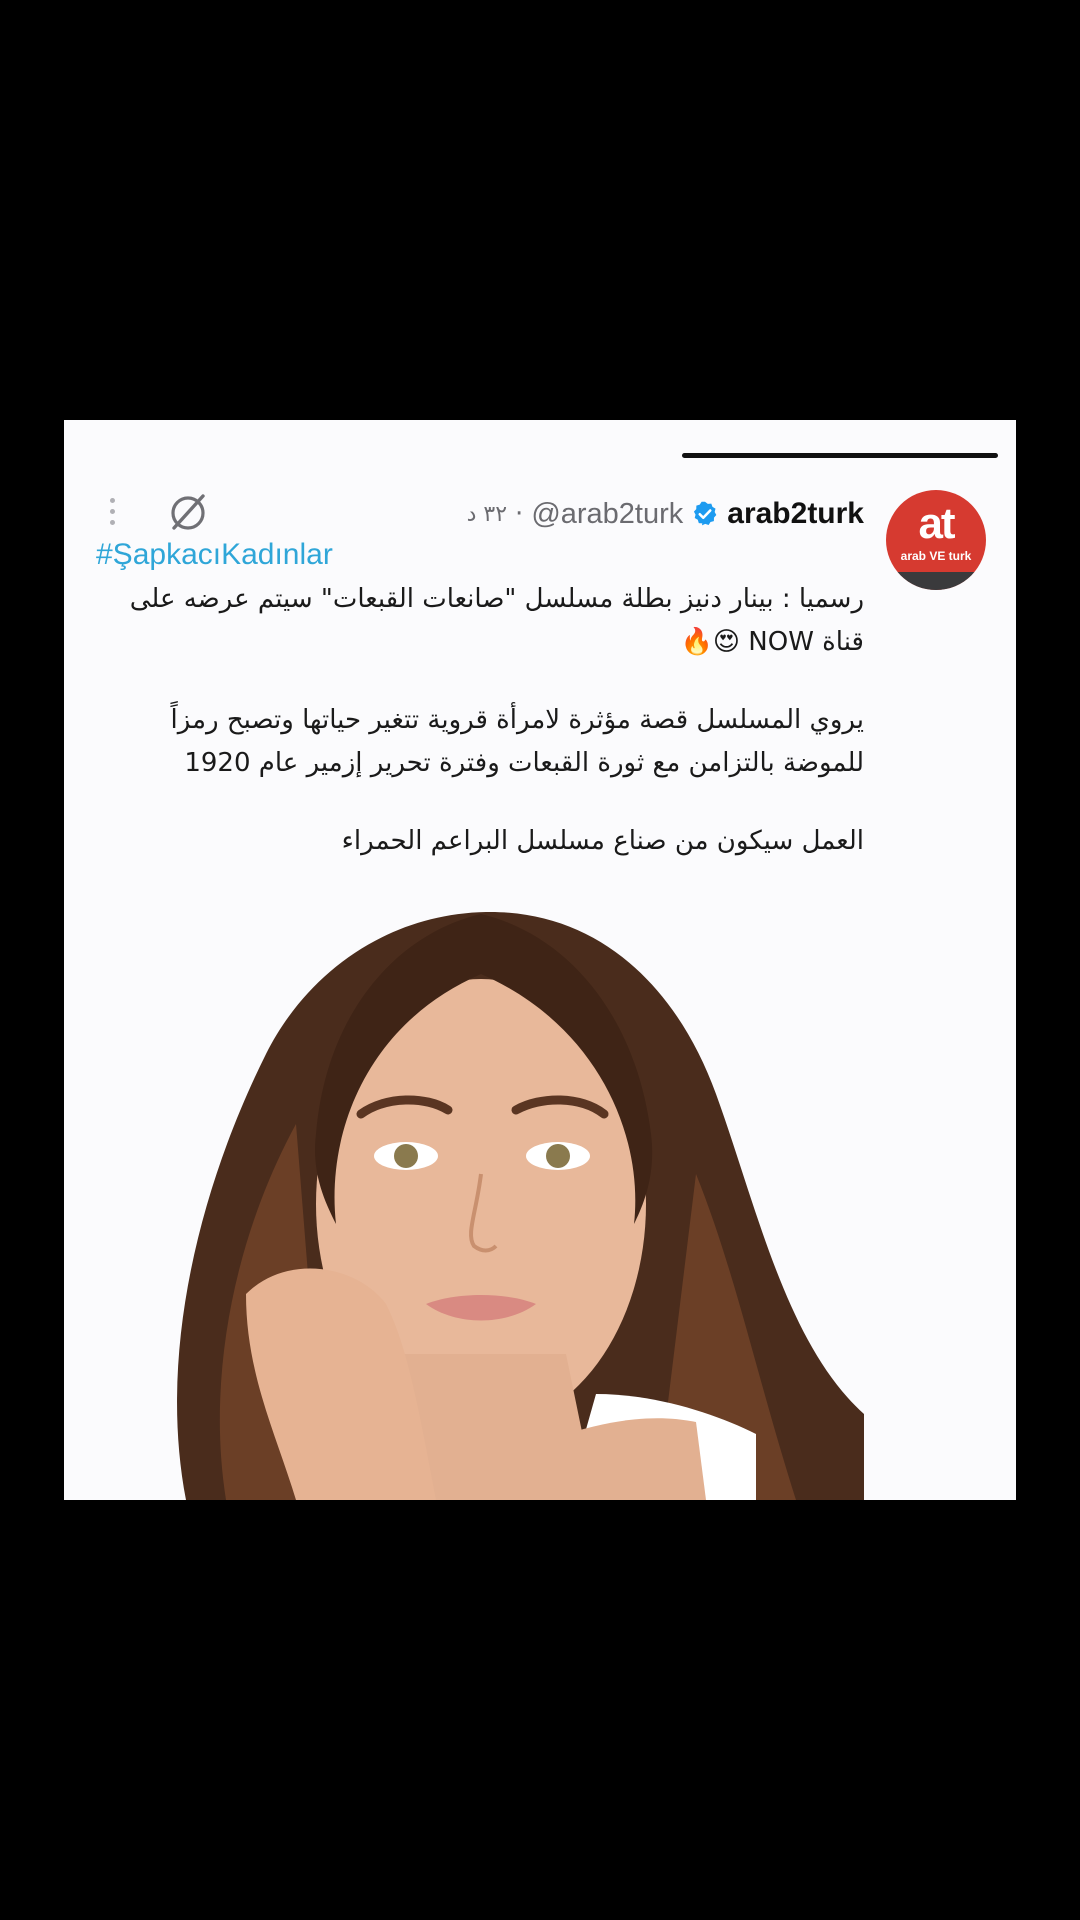 The width and height of the screenshot is (1080, 1920). I want to click on more-vertical-icon, so click(112, 513).